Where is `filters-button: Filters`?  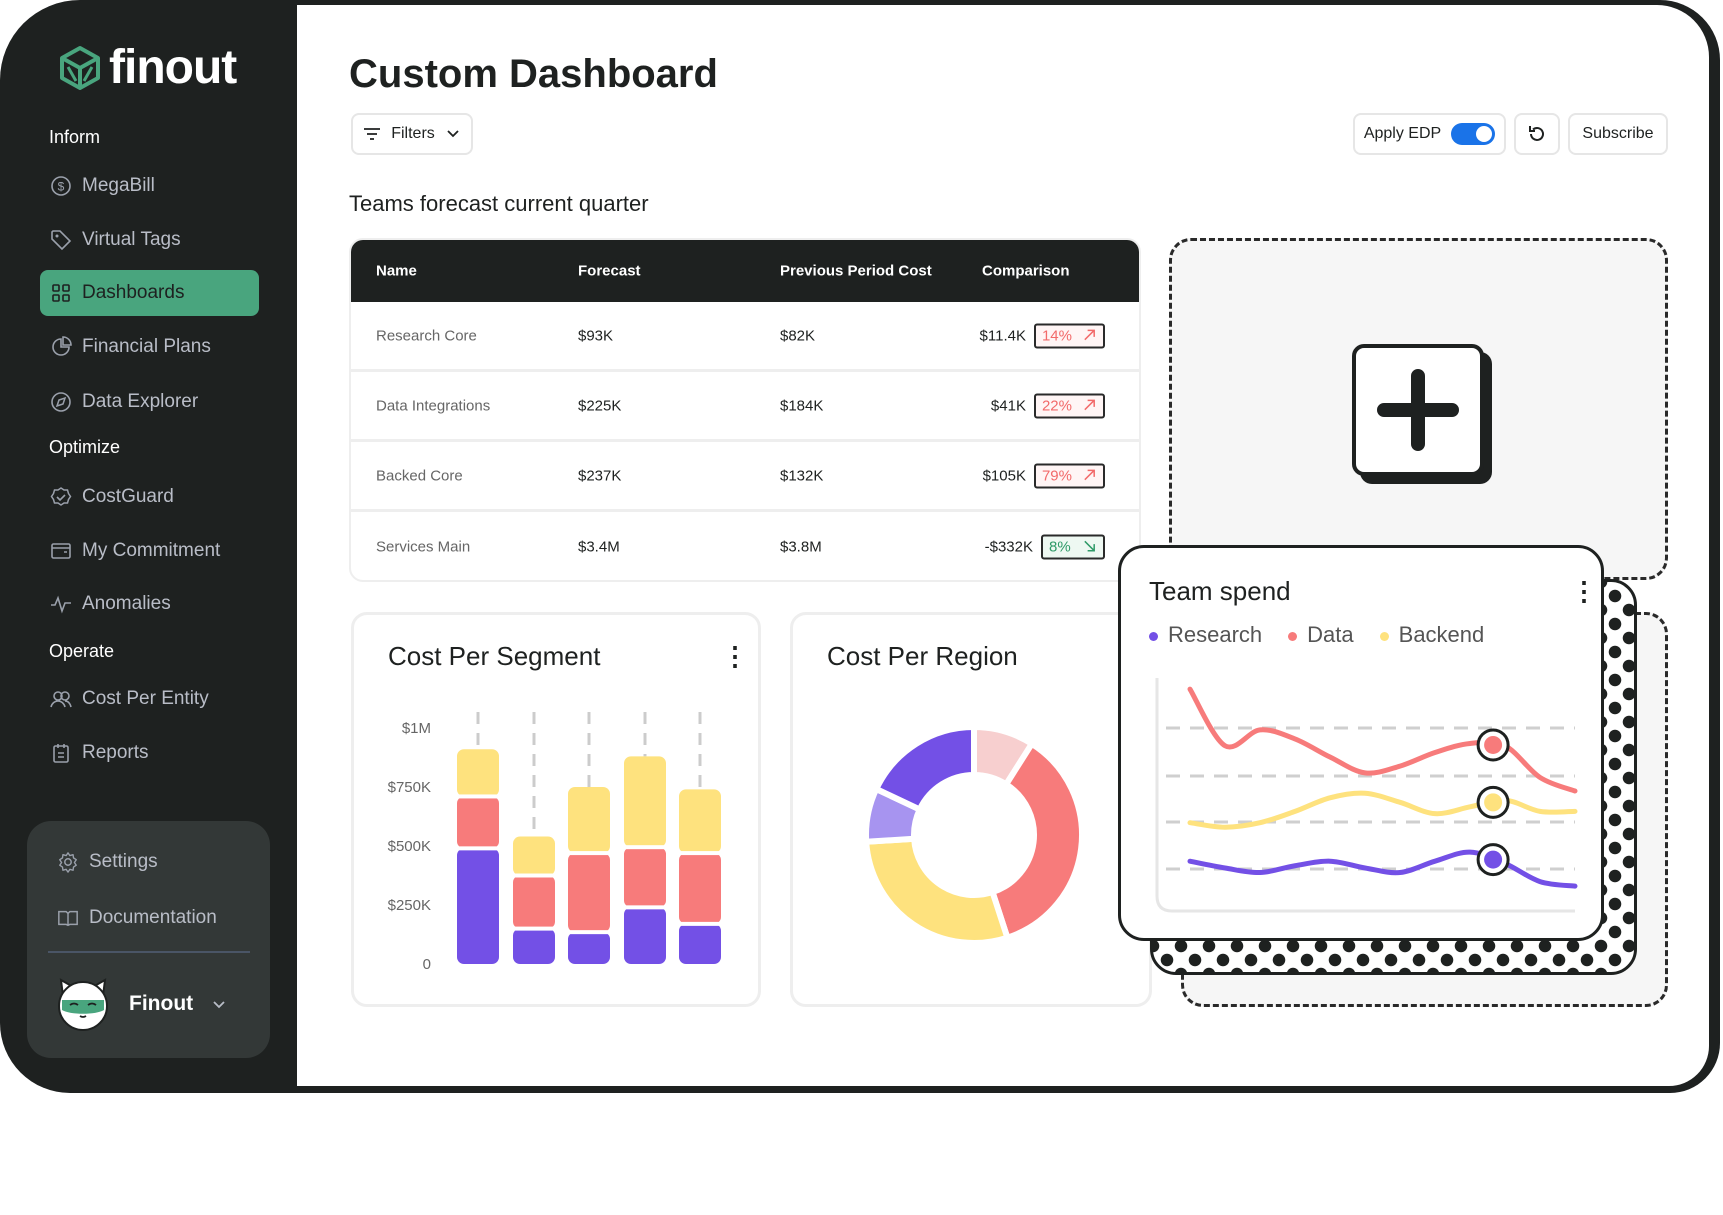 filters-button: Filters is located at coordinates (412, 134).